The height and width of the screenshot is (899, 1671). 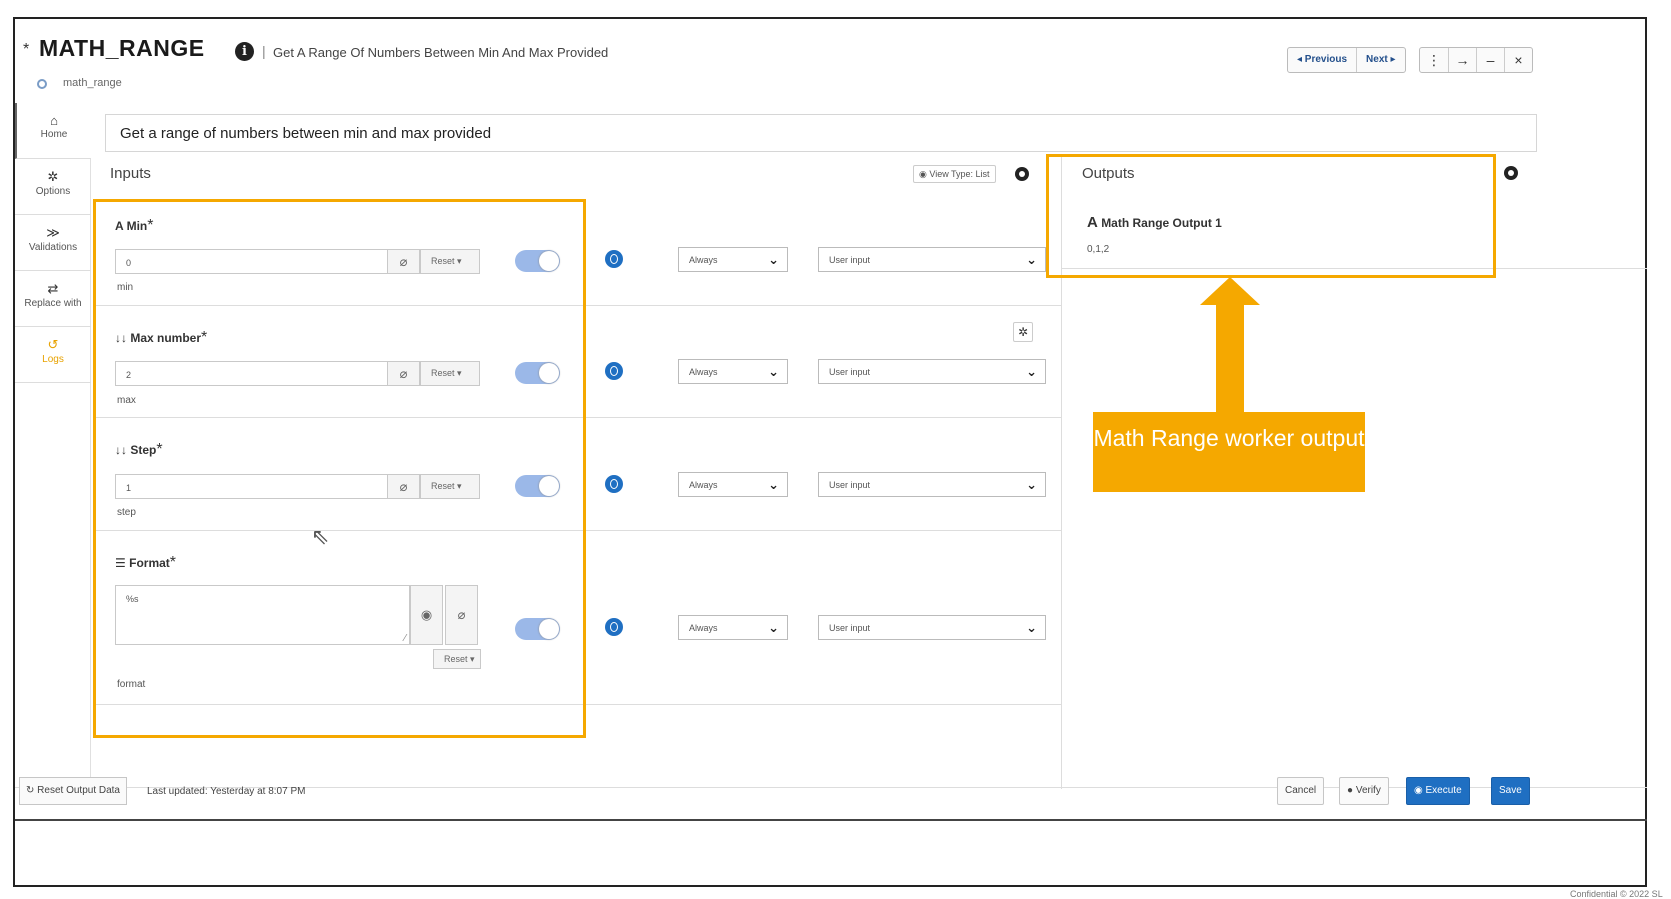 I want to click on input-key-label: min, so click(x=125, y=287).